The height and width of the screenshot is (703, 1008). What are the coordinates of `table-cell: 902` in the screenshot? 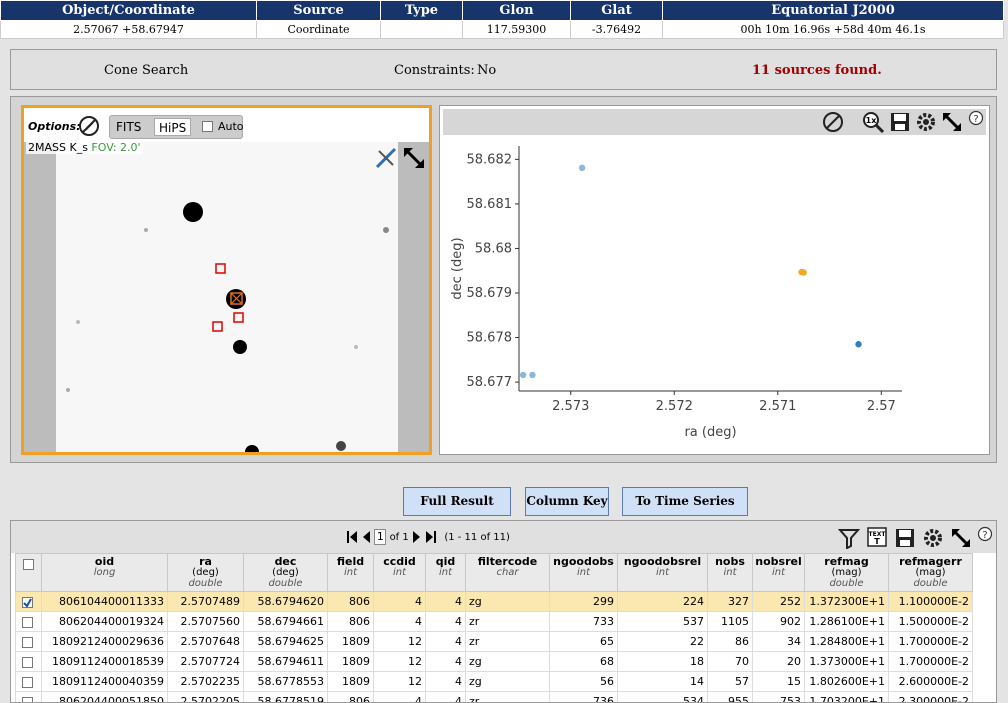 It's located at (778, 621).